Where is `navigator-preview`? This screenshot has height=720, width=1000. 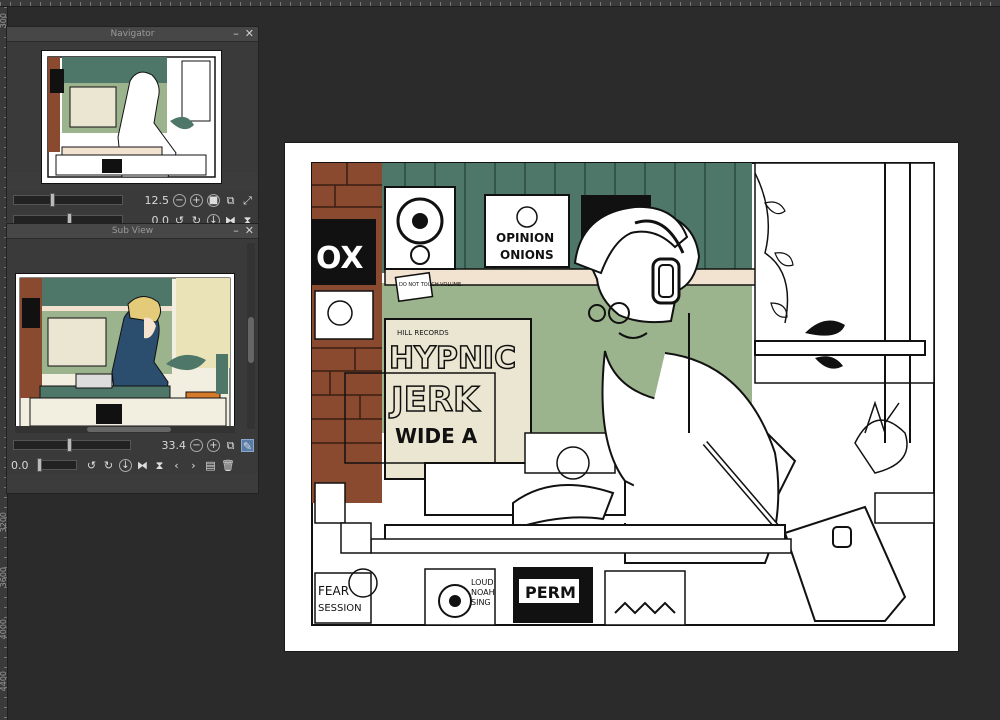
navigator-preview is located at coordinates (132, 113).